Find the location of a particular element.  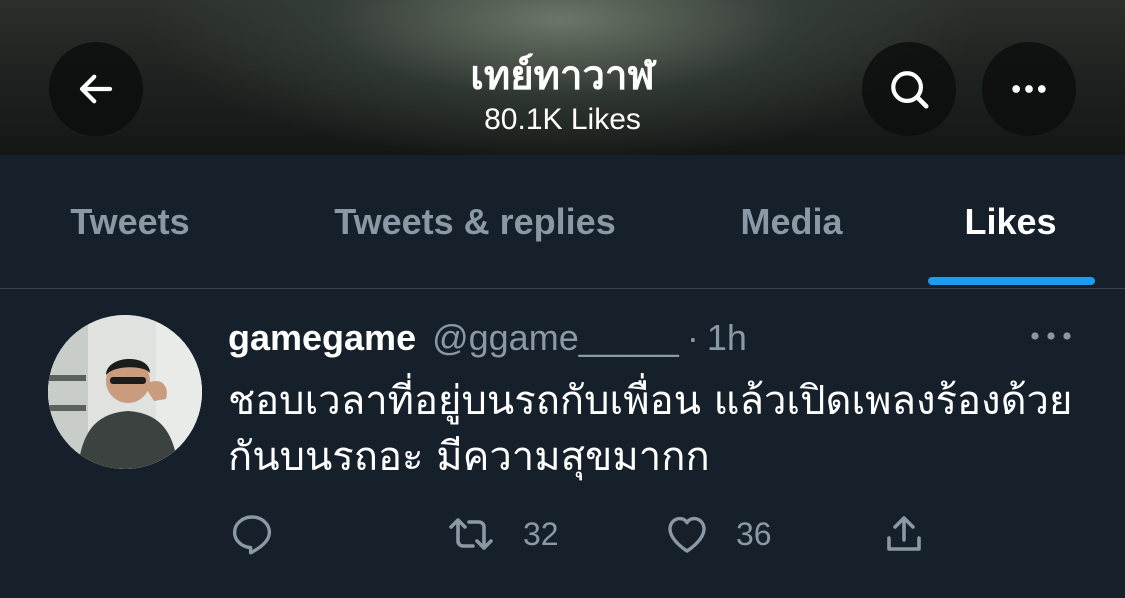

share-button is located at coordinates (916, 534).